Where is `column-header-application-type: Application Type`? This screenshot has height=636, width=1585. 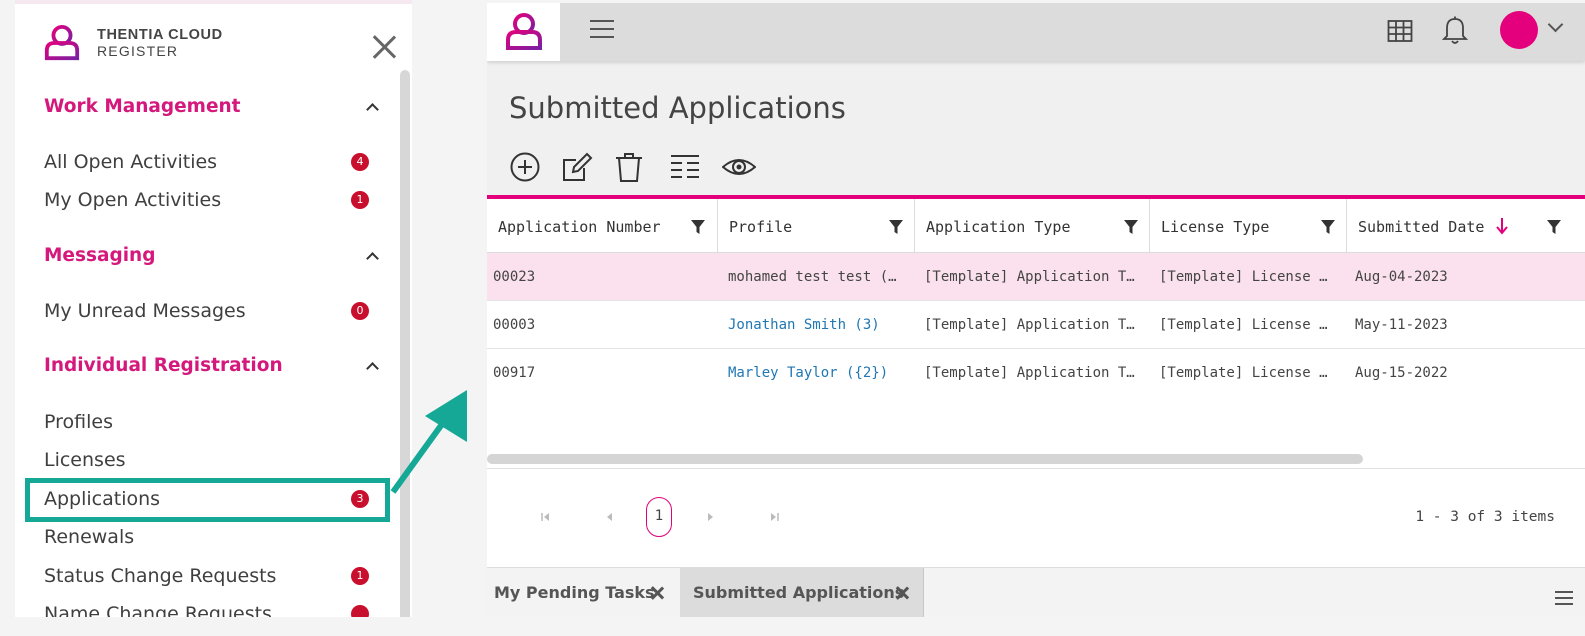
column-header-application-type: Application Type is located at coordinates (1032, 226).